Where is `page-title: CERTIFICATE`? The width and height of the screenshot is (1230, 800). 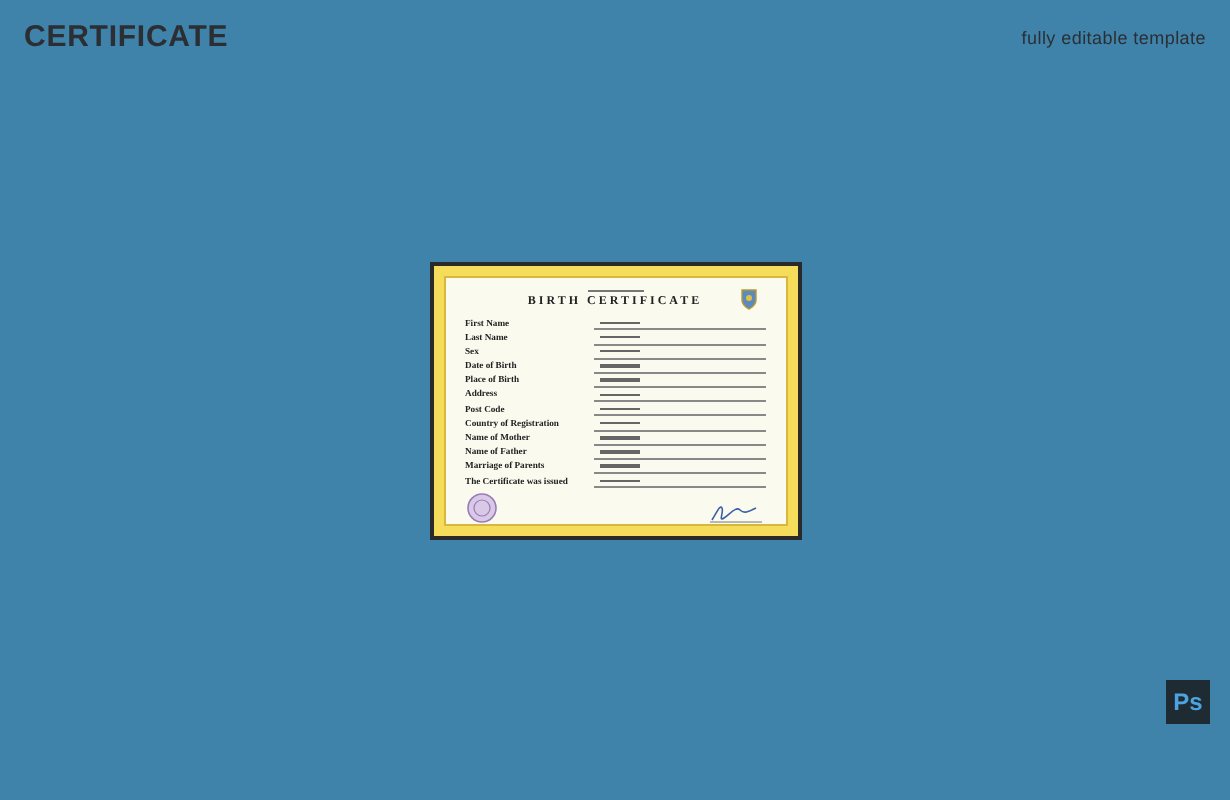 page-title: CERTIFICATE is located at coordinates (126, 38).